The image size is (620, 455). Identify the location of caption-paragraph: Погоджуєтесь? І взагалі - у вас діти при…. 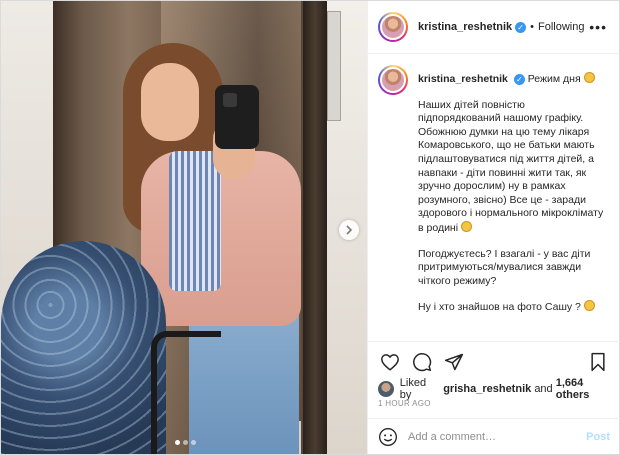
(514, 268).